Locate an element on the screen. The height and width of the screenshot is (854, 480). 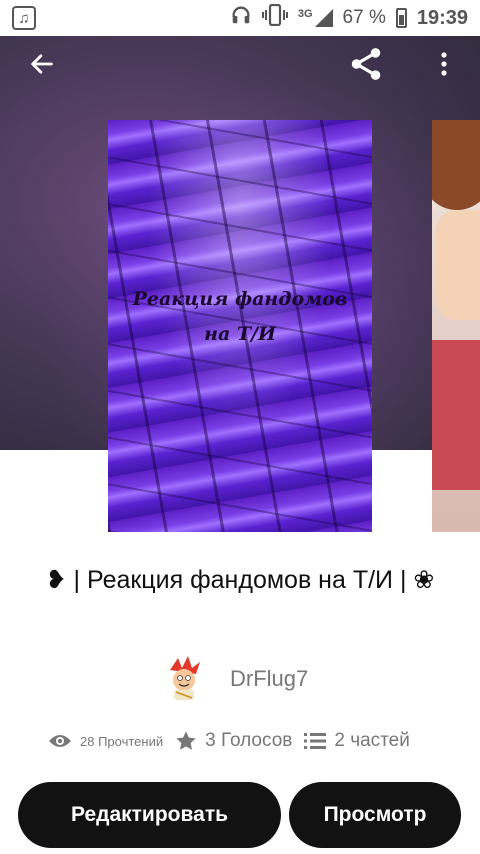
cover-illustration-shirt is located at coordinates (456, 415).